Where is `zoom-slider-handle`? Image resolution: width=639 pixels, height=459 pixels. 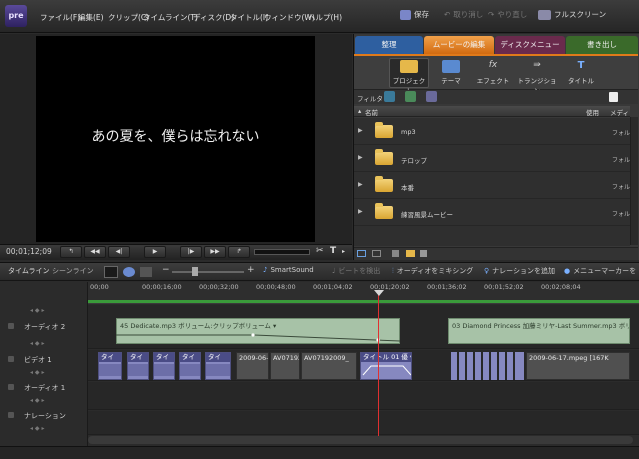
zoom-slider-handle is located at coordinates (195, 271).